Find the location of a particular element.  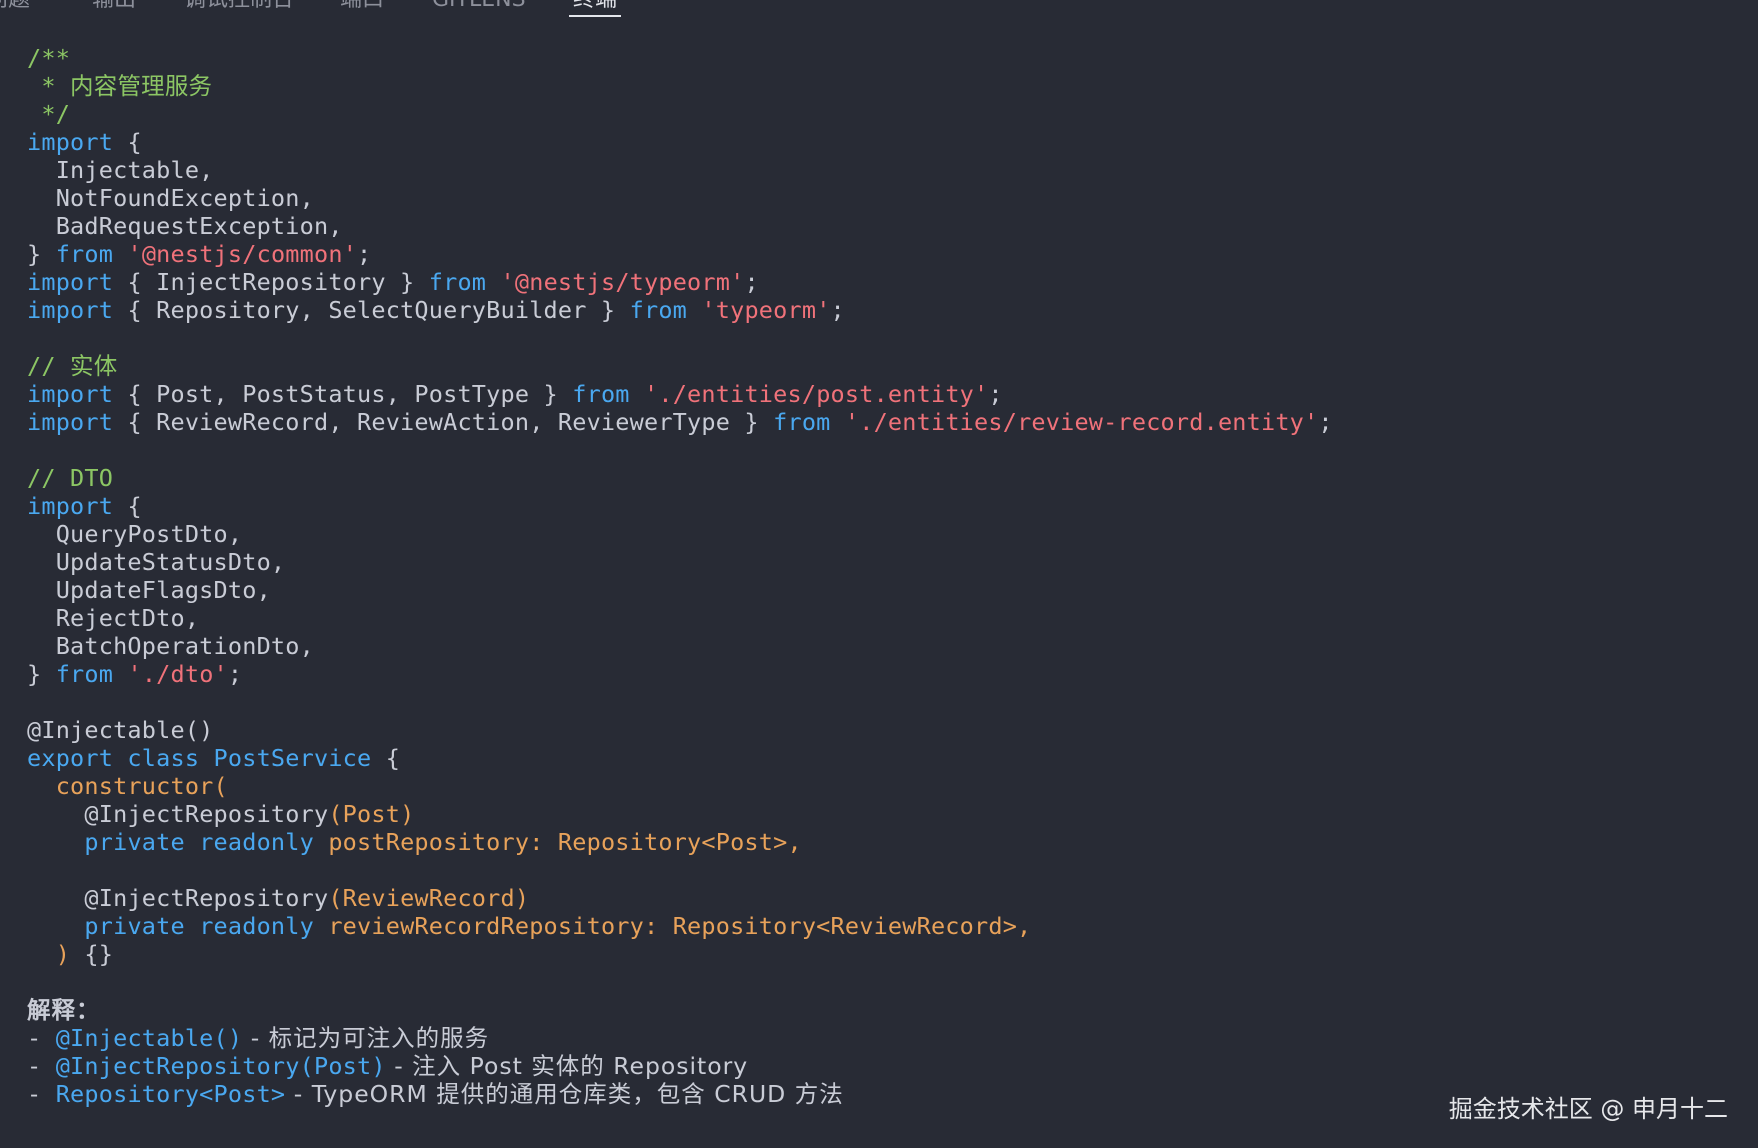

code-text: BatchOperationDto, is located at coordinates (170, 646).